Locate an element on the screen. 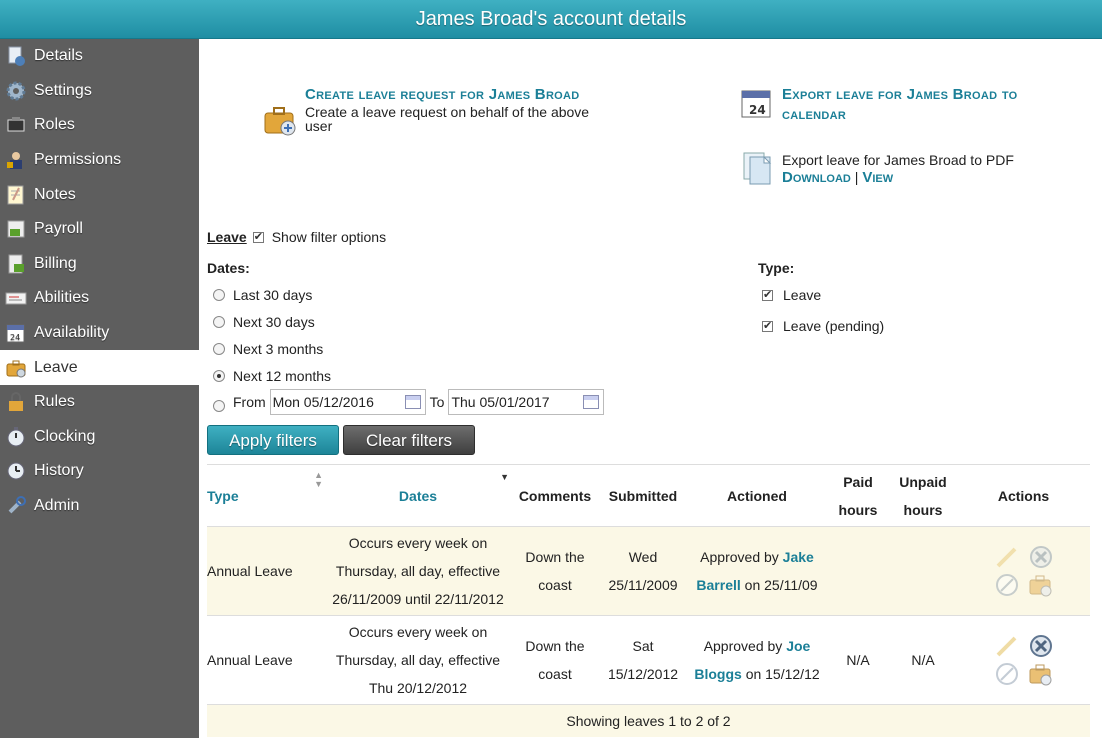  col-unpaid-hours: Unpaid hours is located at coordinates (923, 495).